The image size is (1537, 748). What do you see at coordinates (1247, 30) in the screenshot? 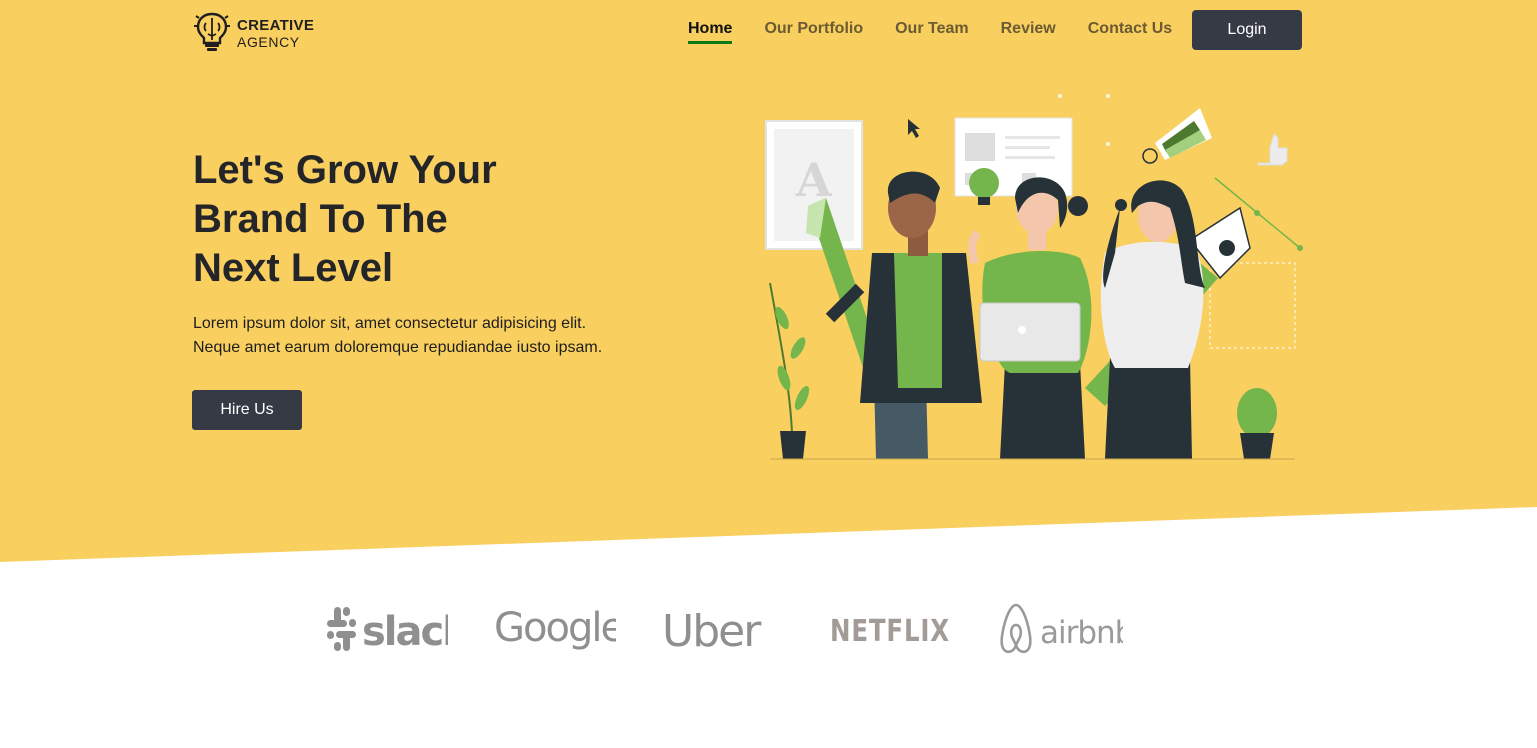
I see `login-button: Login` at bounding box center [1247, 30].